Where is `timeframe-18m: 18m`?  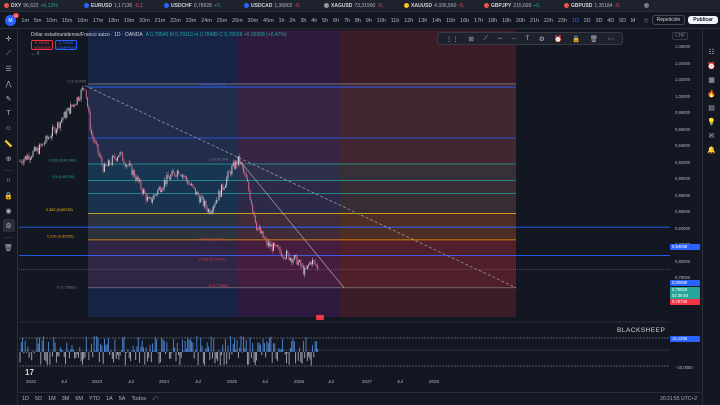 timeframe-18m: 18m is located at coordinates (113, 21).